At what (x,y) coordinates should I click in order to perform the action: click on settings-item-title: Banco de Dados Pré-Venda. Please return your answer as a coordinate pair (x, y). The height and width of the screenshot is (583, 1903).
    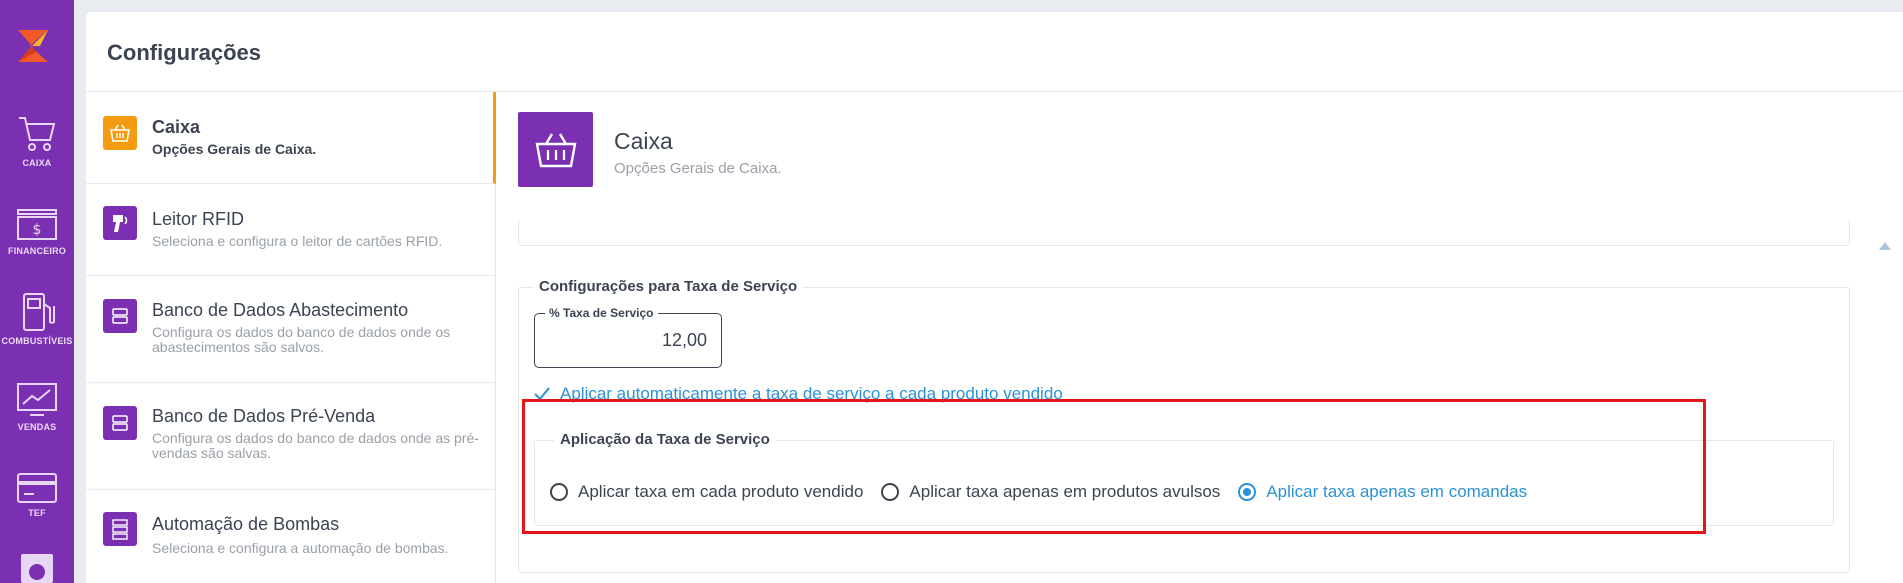
    Looking at the image, I should click on (264, 416).